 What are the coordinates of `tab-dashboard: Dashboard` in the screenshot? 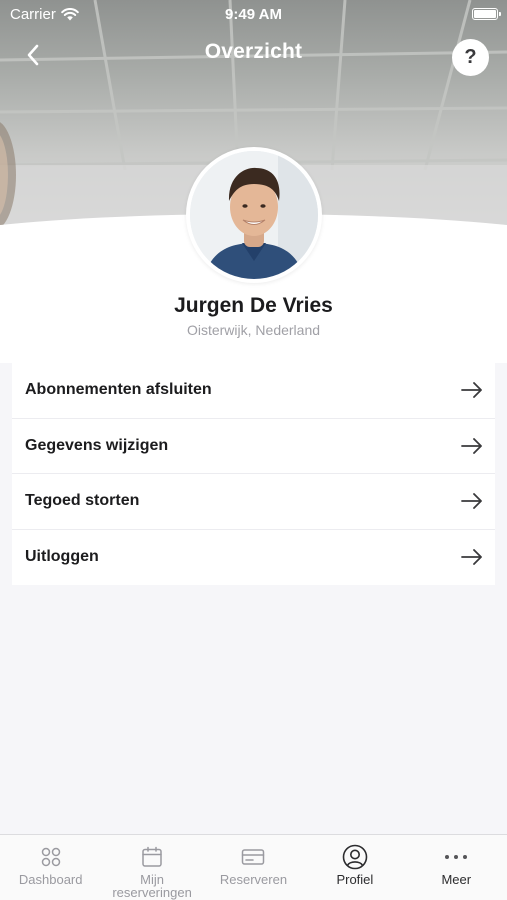 It's located at (50, 867).